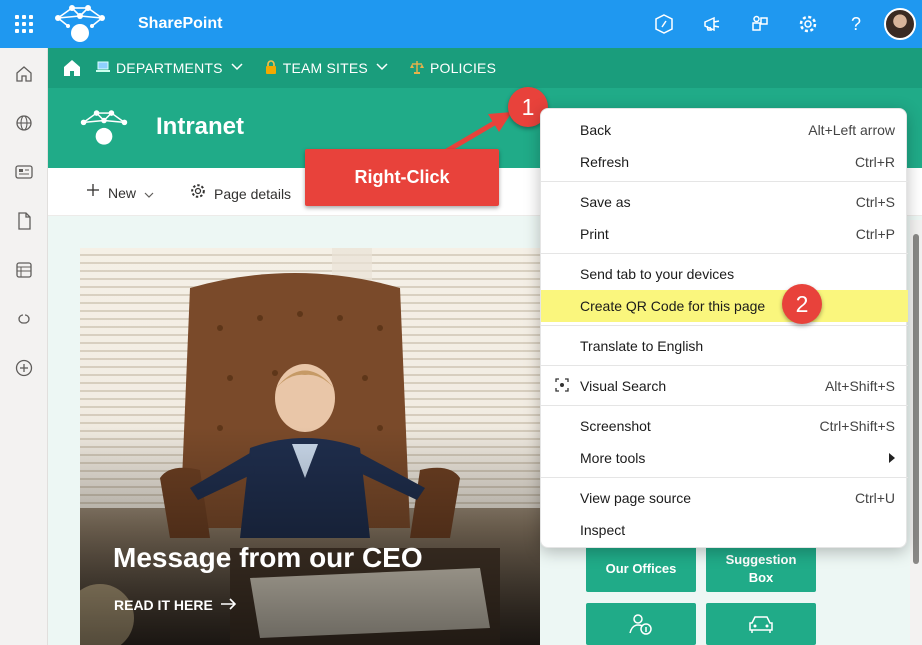 The height and width of the screenshot is (645, 922). I want to click on new-button-label: New, so click(122, 192).